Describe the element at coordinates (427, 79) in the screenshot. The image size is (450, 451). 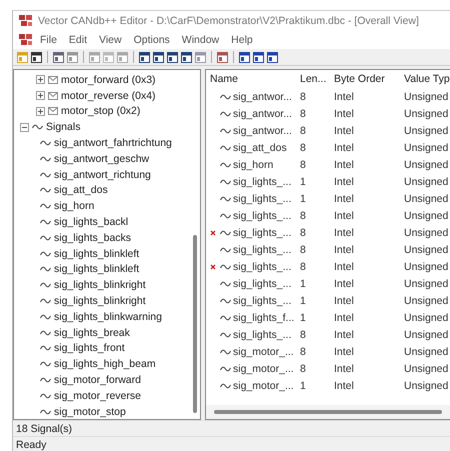
I see `column-header: Value Typ` at that location.